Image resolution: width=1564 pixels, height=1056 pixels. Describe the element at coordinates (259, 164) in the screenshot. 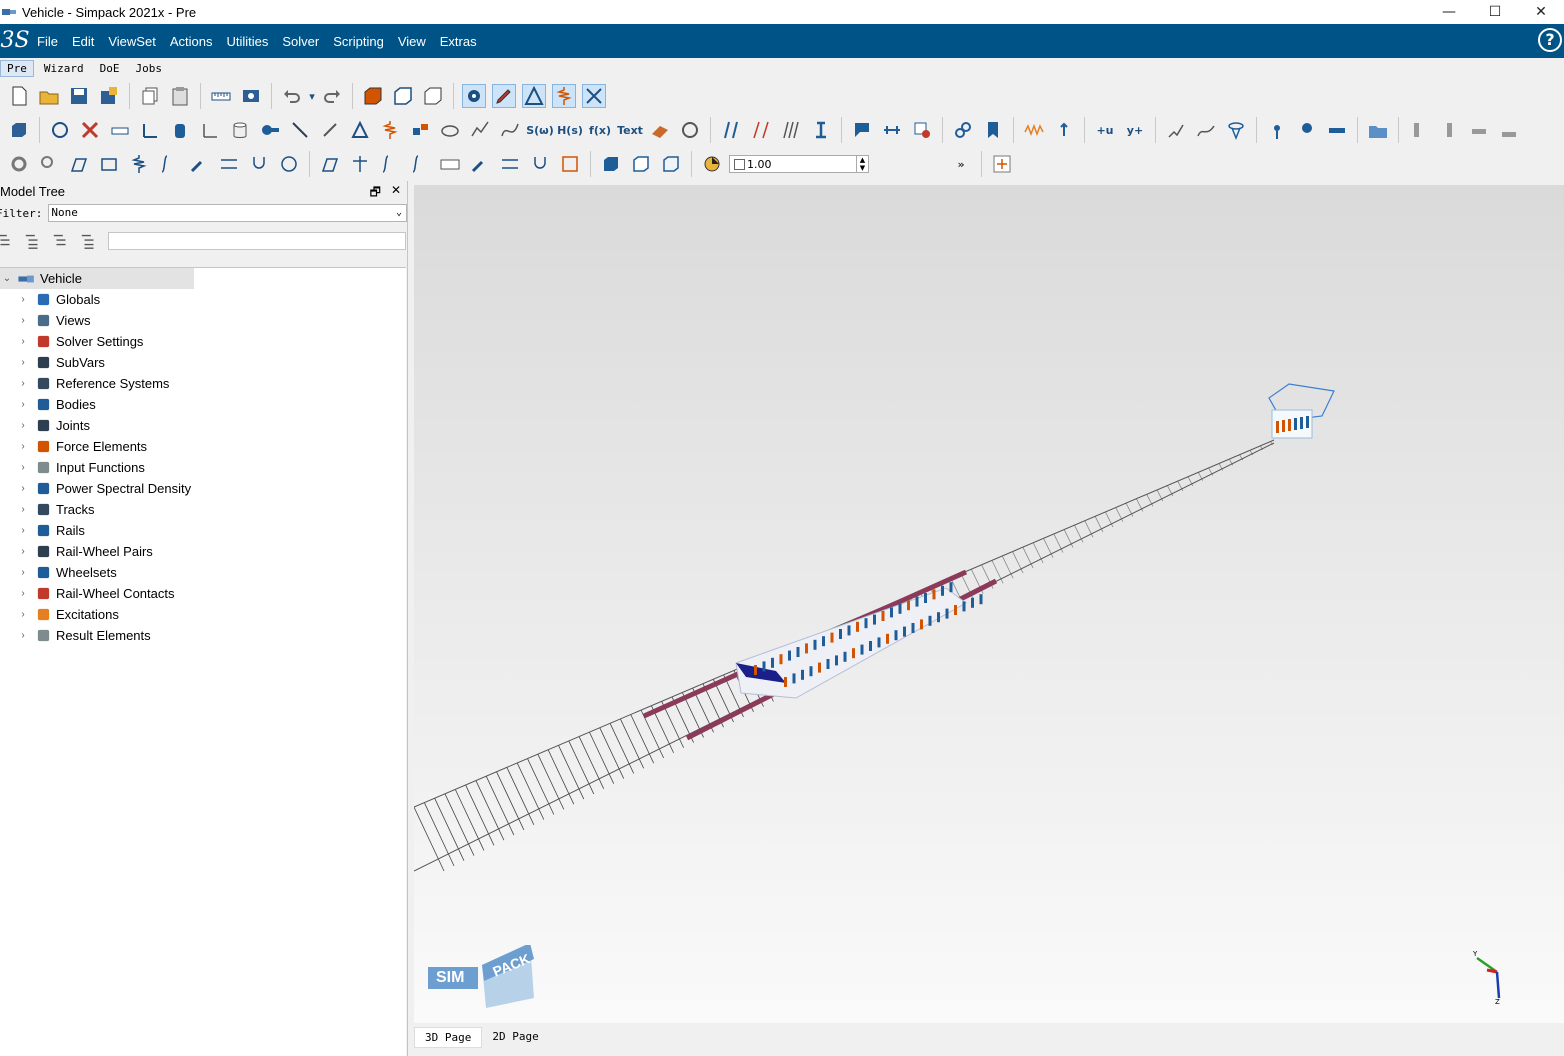

I see `stethoscope-icon` at that location.